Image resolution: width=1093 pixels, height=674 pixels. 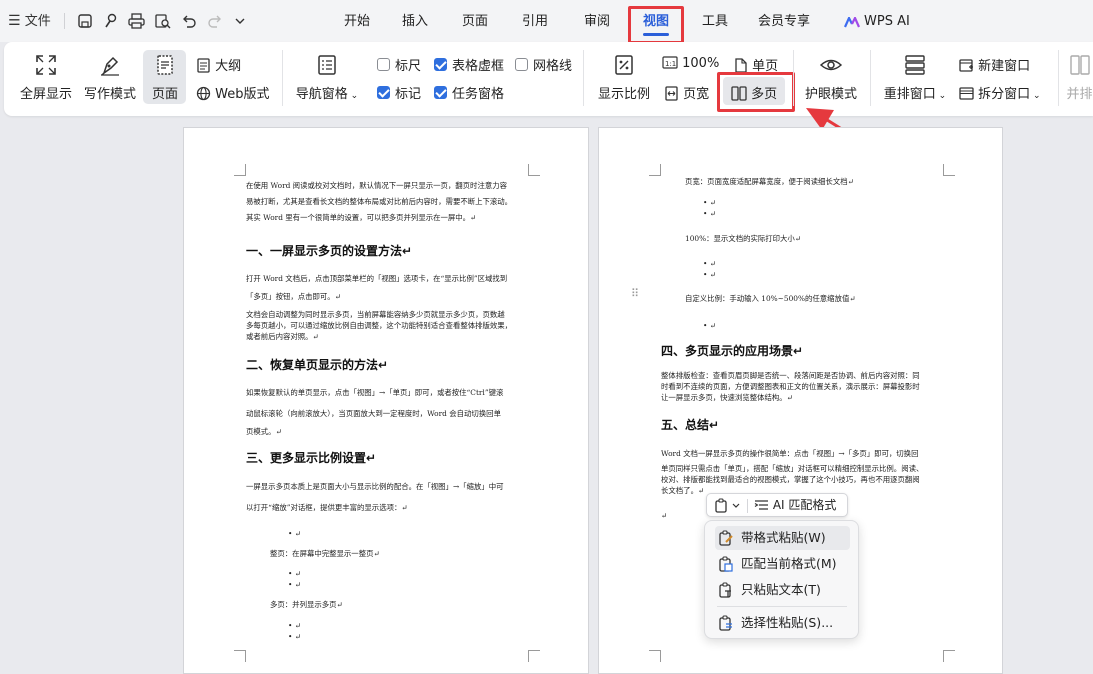 I want to click on zoom-ratio-button: 显示比例, so click(x=624, y=77).